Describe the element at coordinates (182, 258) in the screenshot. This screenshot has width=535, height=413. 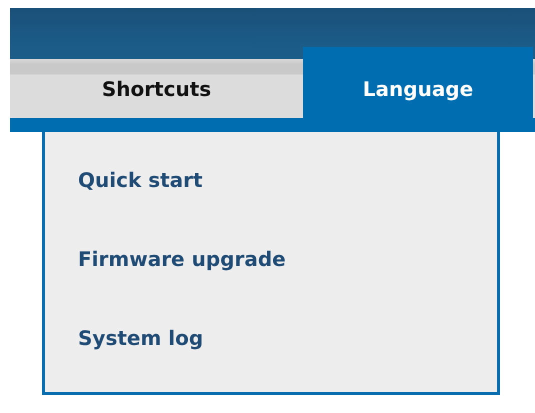
I see `menu-item: Firmware upgrade` at that location.